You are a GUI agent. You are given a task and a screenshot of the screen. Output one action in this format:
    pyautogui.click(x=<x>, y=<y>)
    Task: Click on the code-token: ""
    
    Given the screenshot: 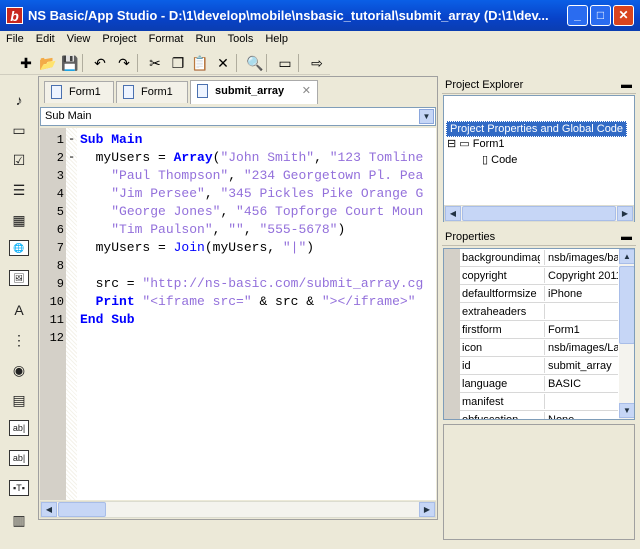 What is the action you would take?
    pyautogui.click(x=236, y=229)
    